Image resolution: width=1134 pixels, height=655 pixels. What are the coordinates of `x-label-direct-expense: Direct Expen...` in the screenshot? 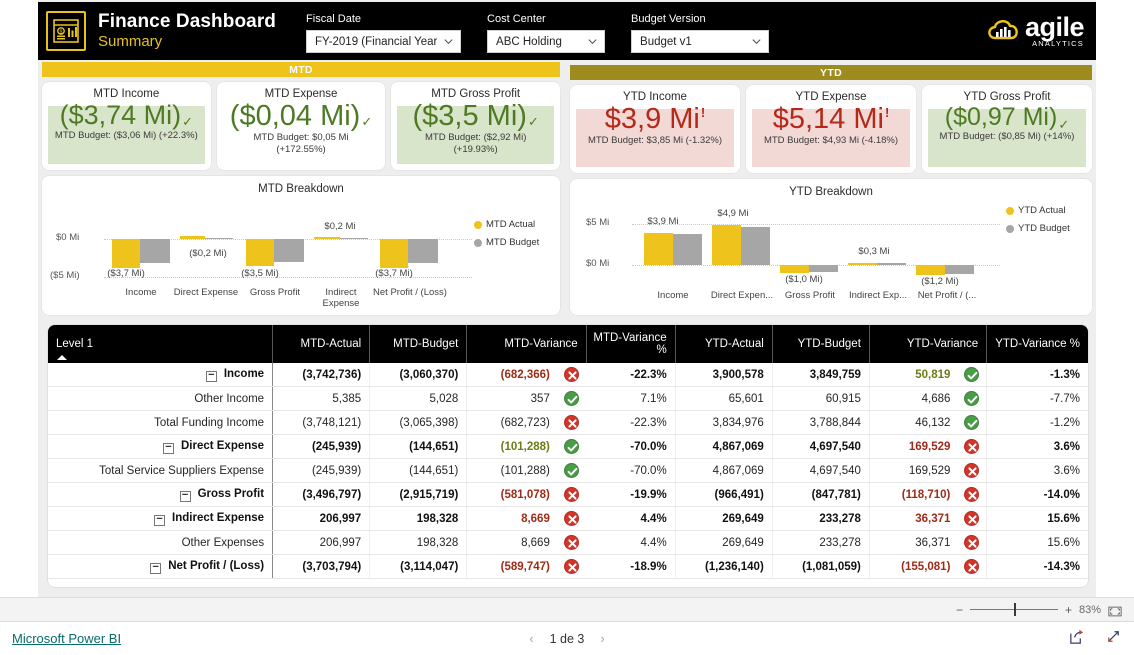 It's located at (742, 295).